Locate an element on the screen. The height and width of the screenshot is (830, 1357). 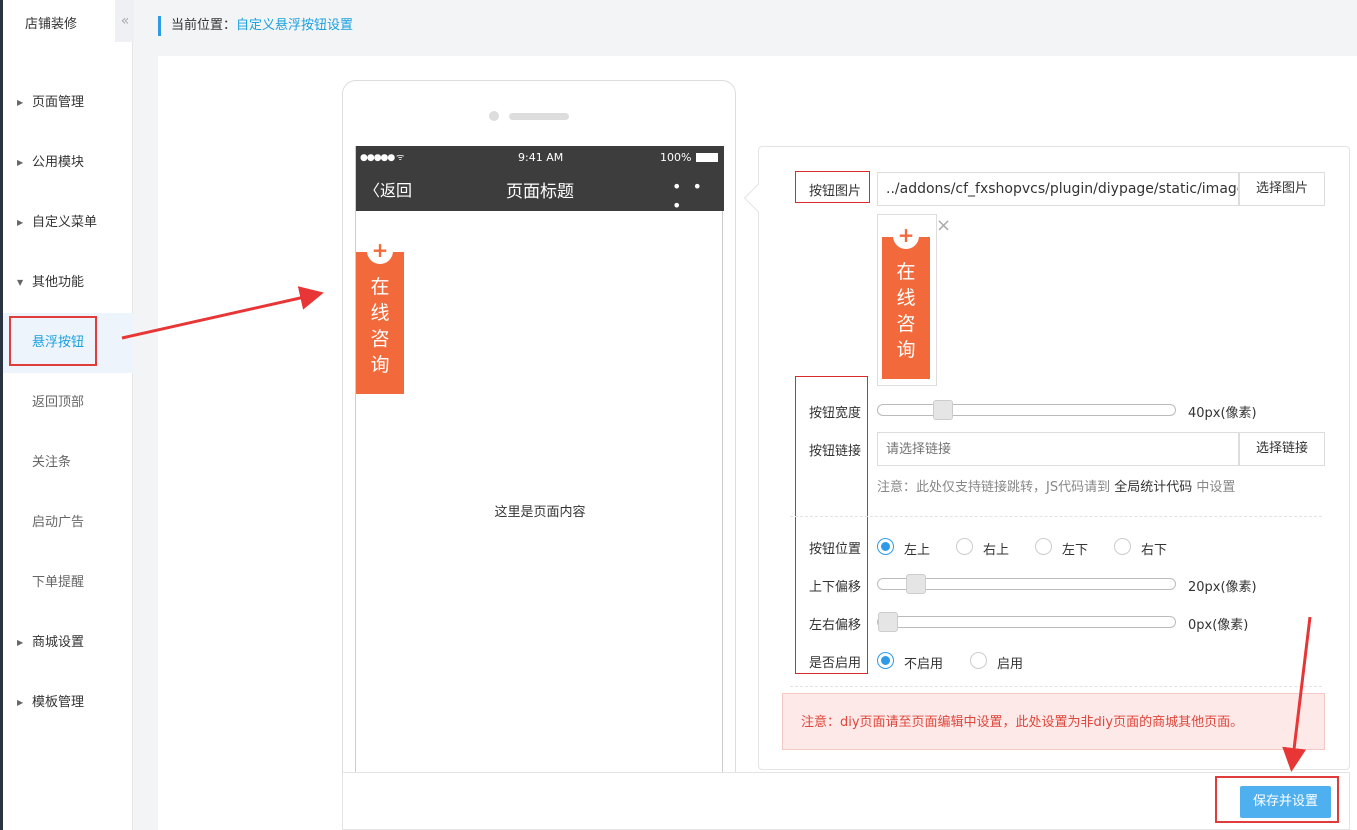
sidebar-item-order-reminder: 下单提醒 is located at coordinates (68, 583).